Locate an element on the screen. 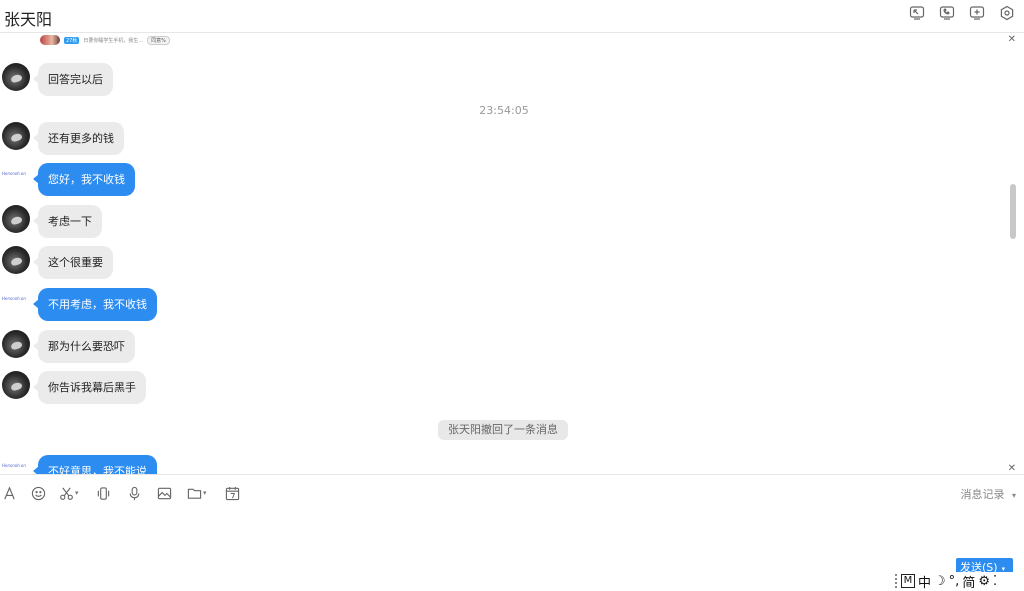  message-history-link: 消息记录 ▾ is located at coordinates (988, 494).